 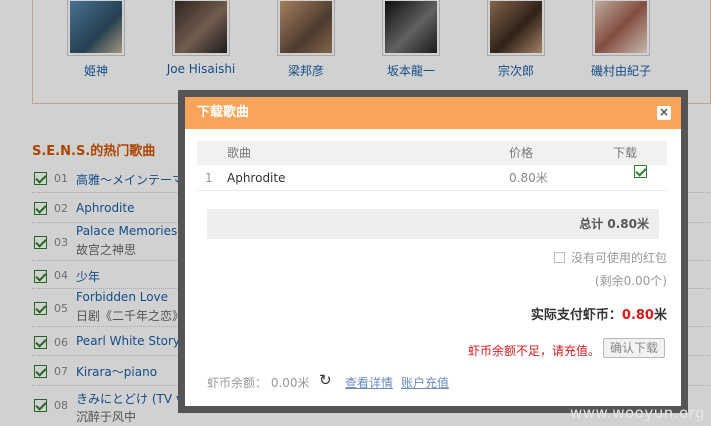 What do you see at coordinates (576, 315) in the screenshot?
I see `actual-payment-label: 实际支付虾币：` at bounding box center [576, 315].